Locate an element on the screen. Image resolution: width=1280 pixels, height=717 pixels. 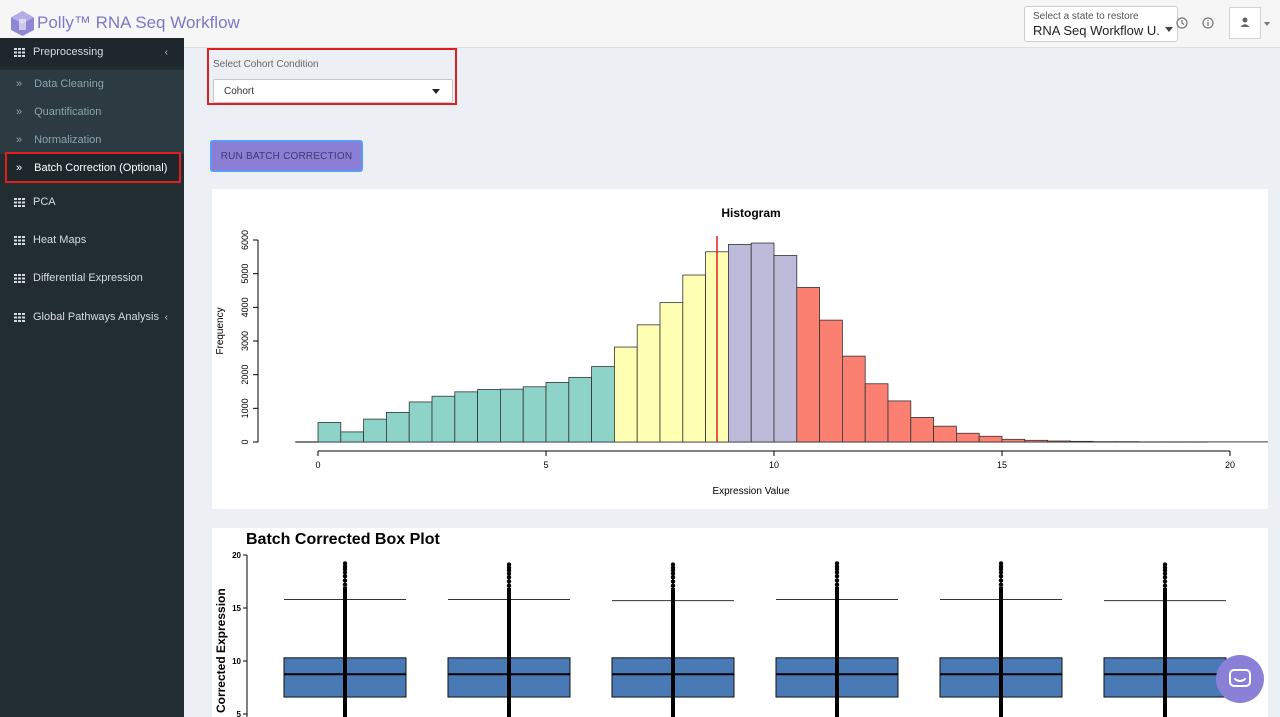
chat-launcher-button is located at coordinates (1240, 679).